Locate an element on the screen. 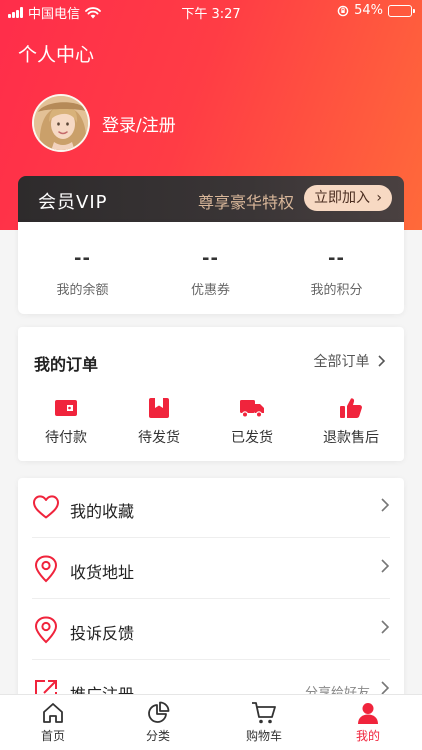 The width and height of the screenshot is (422, 750). vip-join-label: 立即加入 is located at coordinates (342, 198).